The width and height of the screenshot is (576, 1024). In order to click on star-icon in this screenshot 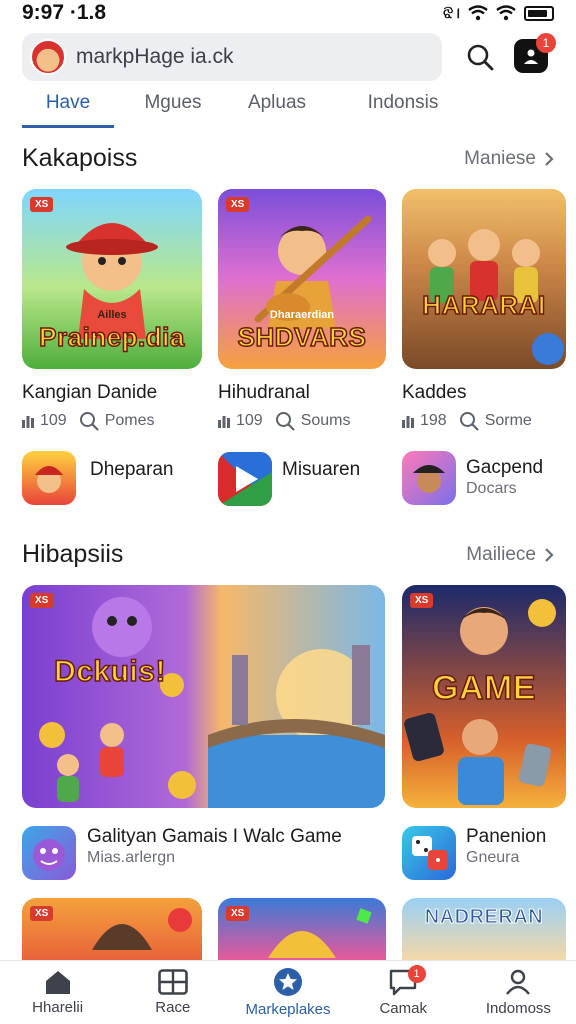, I will do `click(288, 982)`.